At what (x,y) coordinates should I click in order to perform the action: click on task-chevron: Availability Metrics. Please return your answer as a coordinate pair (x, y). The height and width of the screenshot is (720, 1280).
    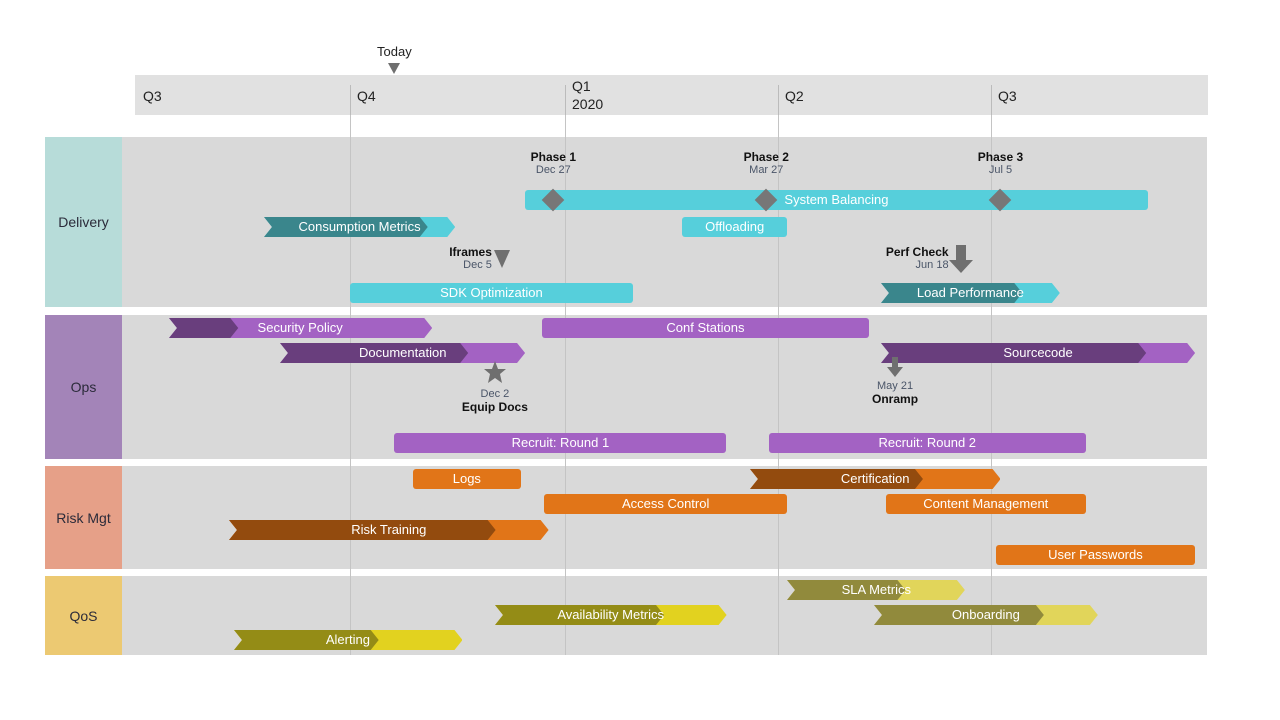
    Looking at the image, I should click on (610, 615).